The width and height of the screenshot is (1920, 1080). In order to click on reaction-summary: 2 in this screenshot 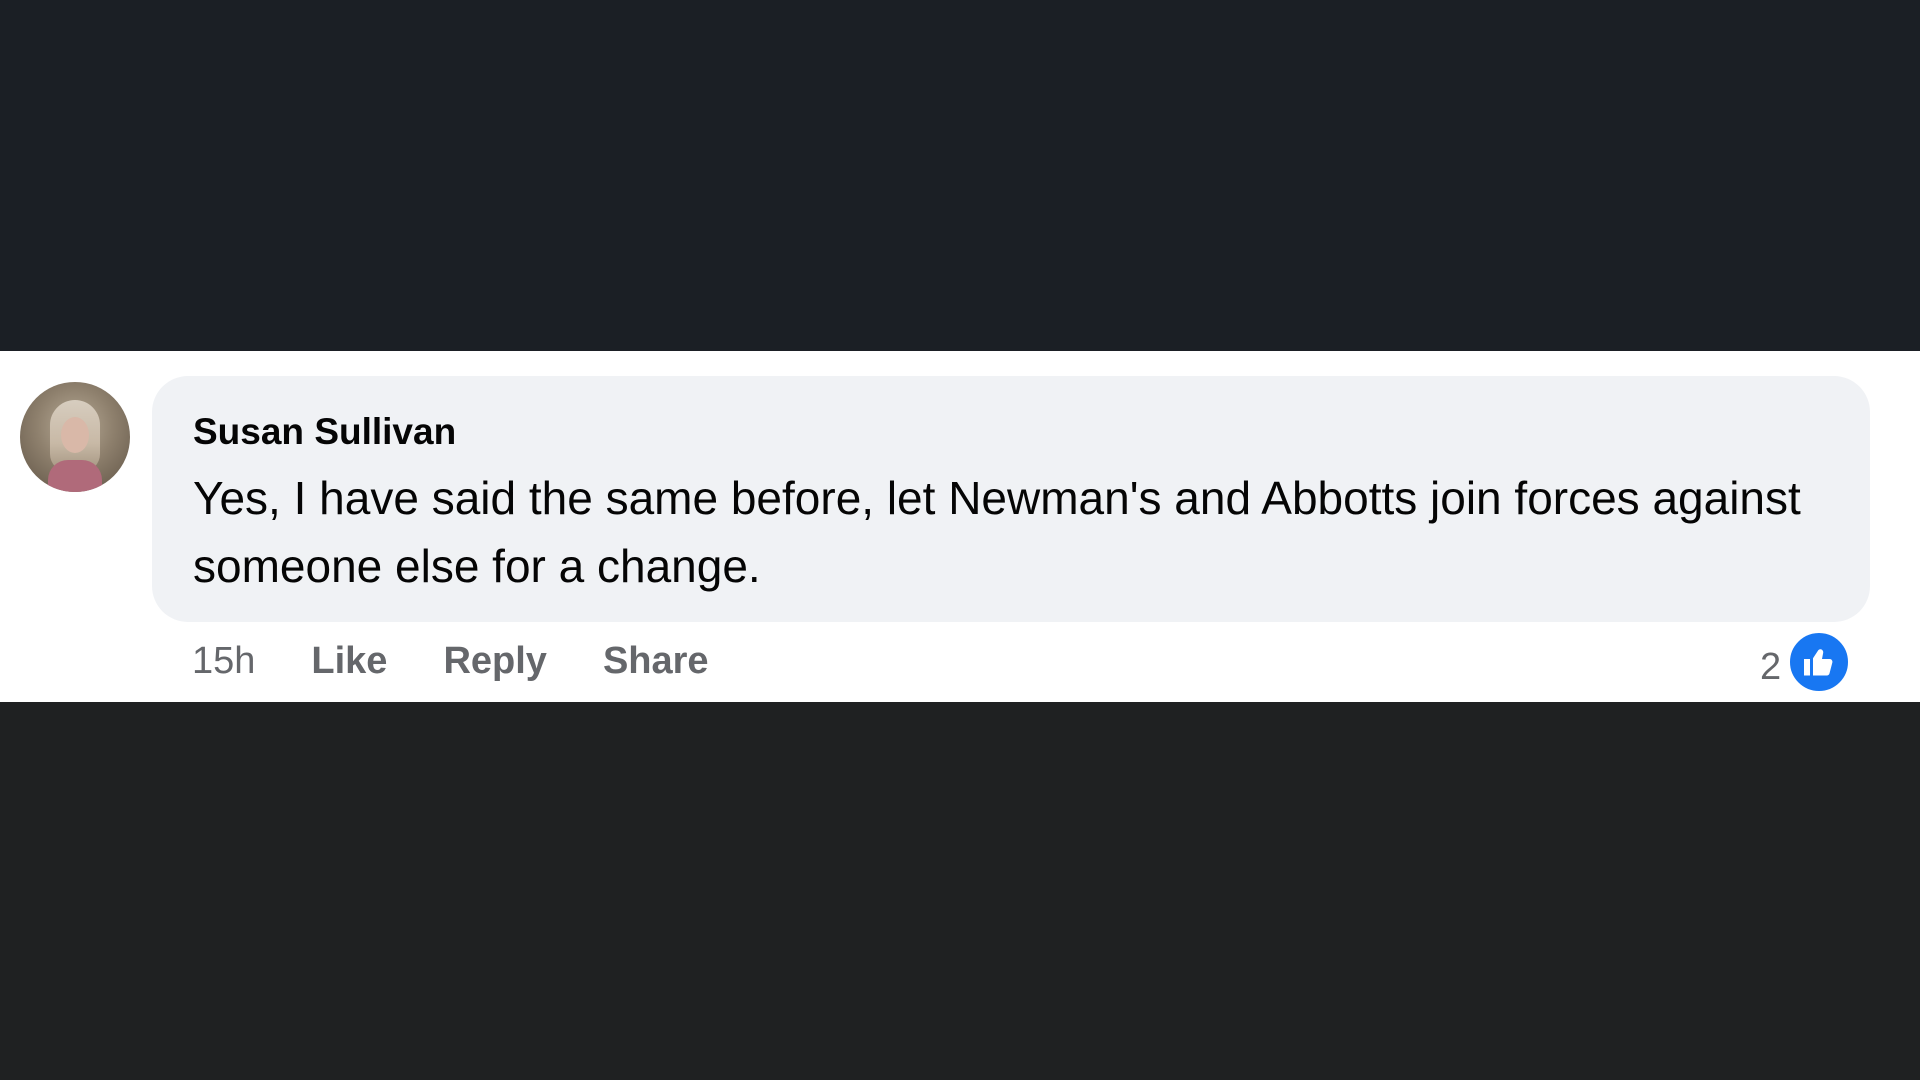, I will do `click(1806, 662)`.